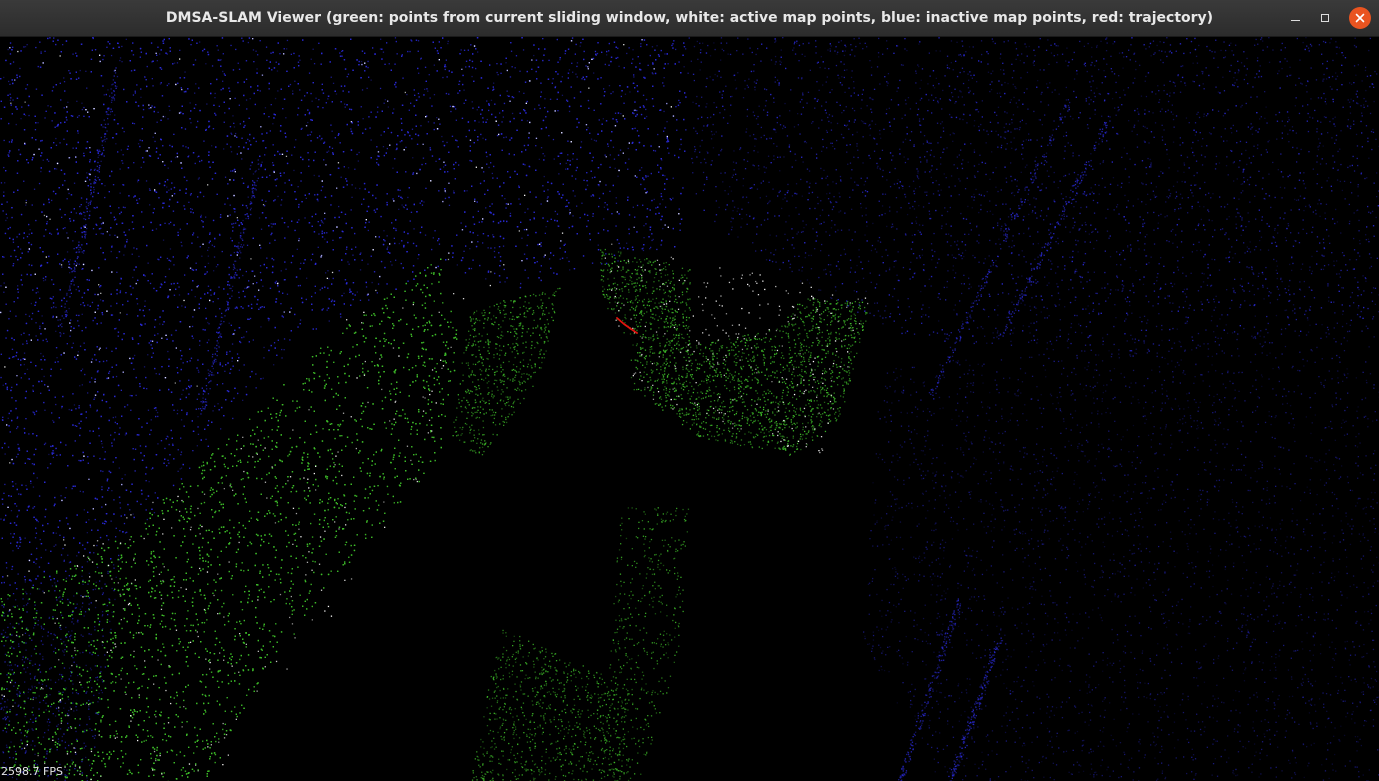 The width and height of the screenshot is (1379, 781). I want to click on minimize-icon, so click(1295, 21).